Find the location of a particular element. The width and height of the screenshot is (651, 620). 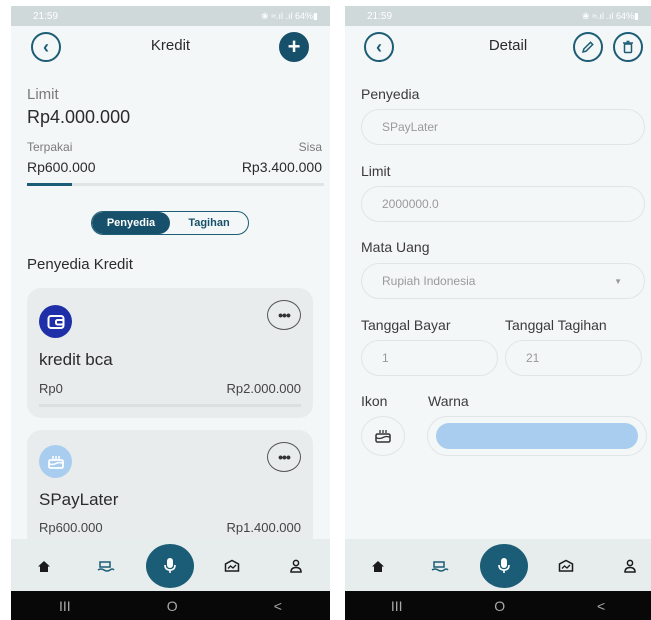

card-limit: Rp1.400.000 is located at coordinates (263, 527).